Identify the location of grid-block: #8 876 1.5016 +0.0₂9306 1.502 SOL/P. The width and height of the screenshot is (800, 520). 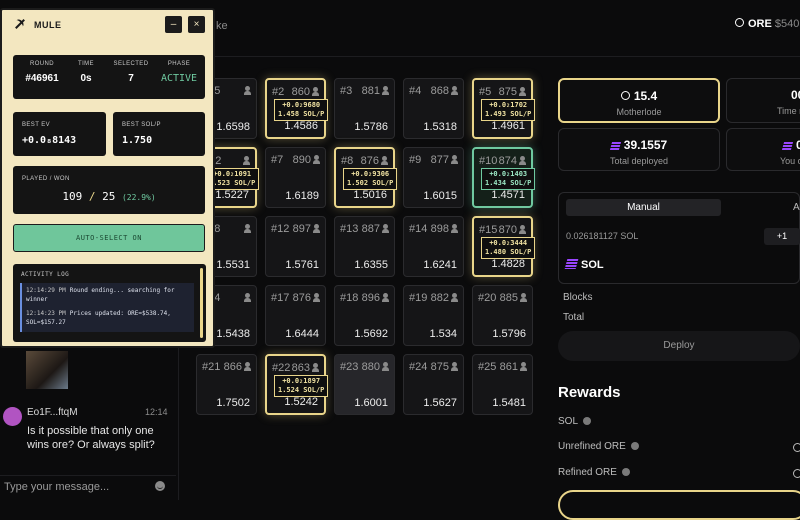
(366, 177).